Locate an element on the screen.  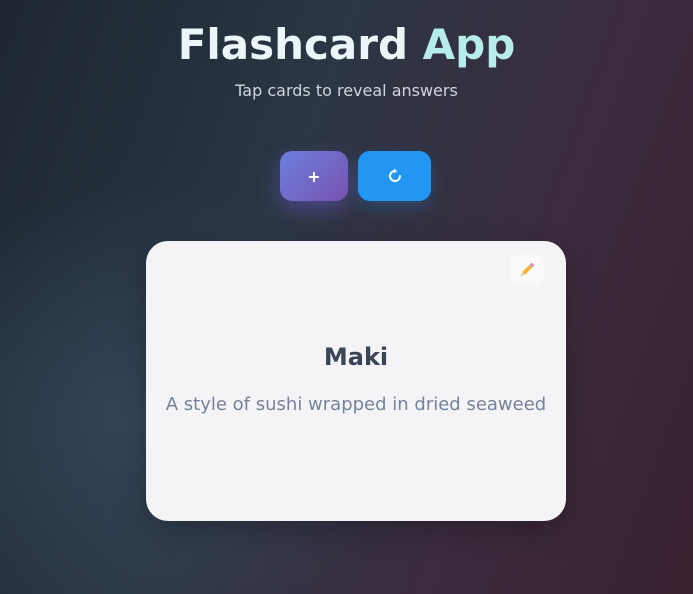
pencil-icon is located at coordinates (528, 269).